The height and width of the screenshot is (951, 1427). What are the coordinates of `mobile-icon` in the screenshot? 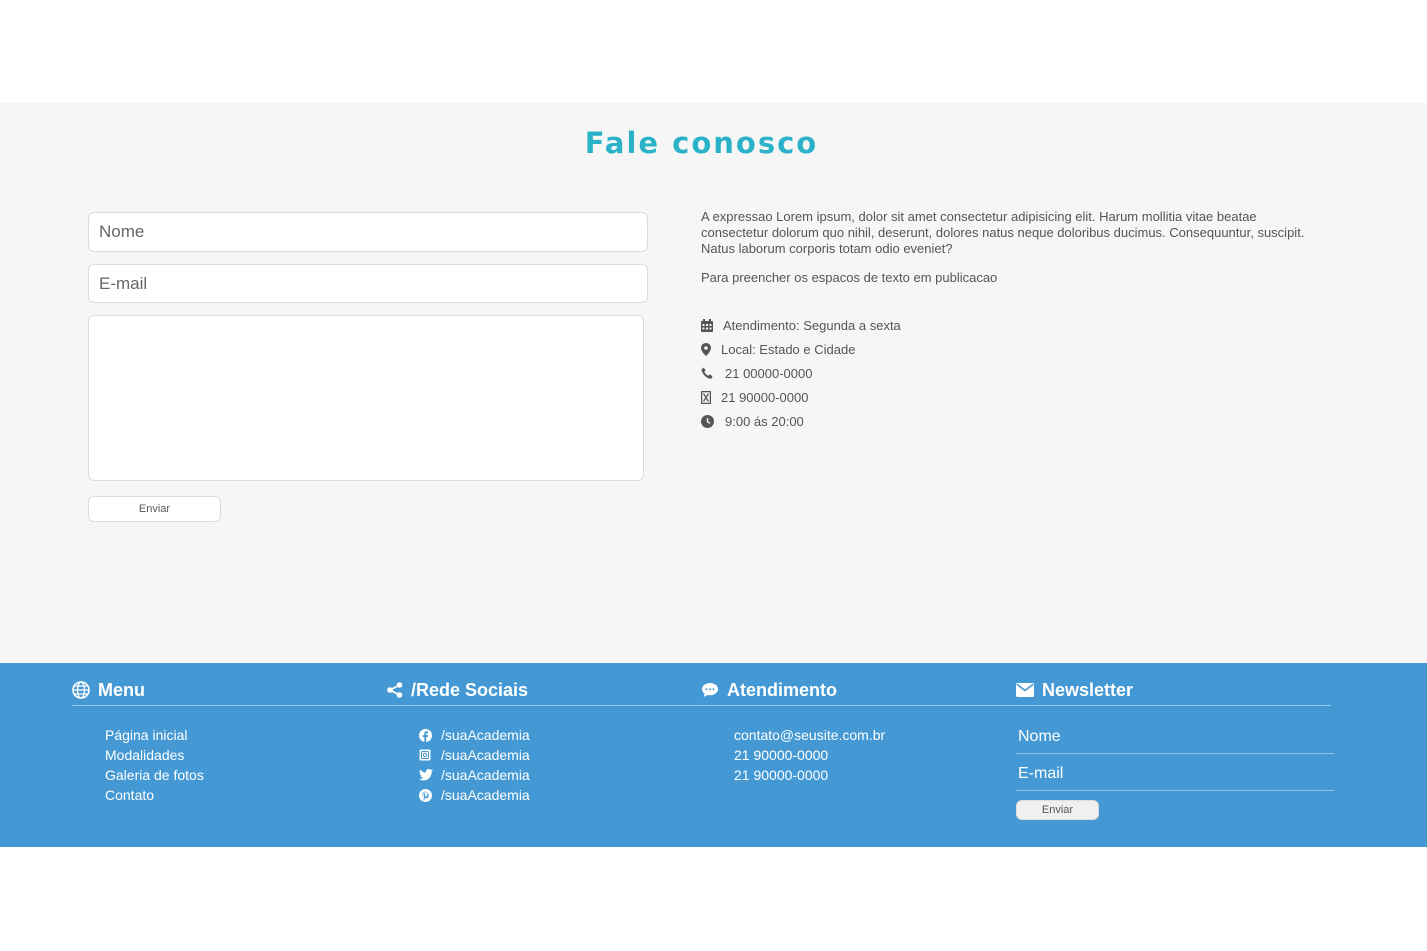 It's located at (709, 397).